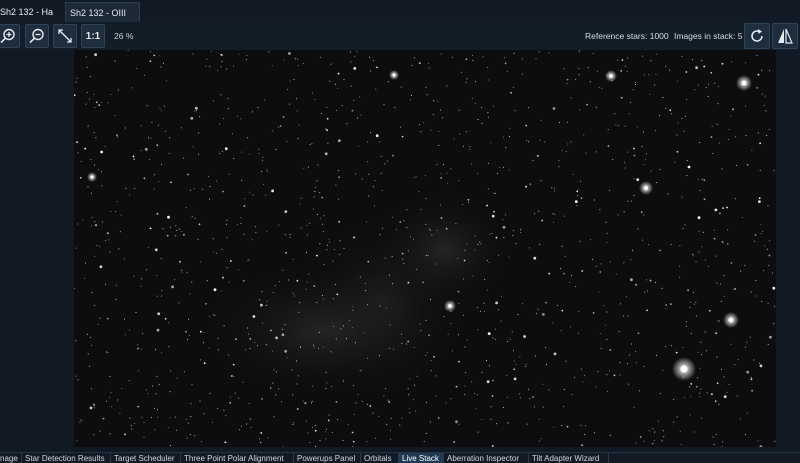 The image size is (800, 463). What do you see at coordinates (93, 36) in the screenshot?
I see `one-to-one-button: 1:1` at bounding box center [93, 36].